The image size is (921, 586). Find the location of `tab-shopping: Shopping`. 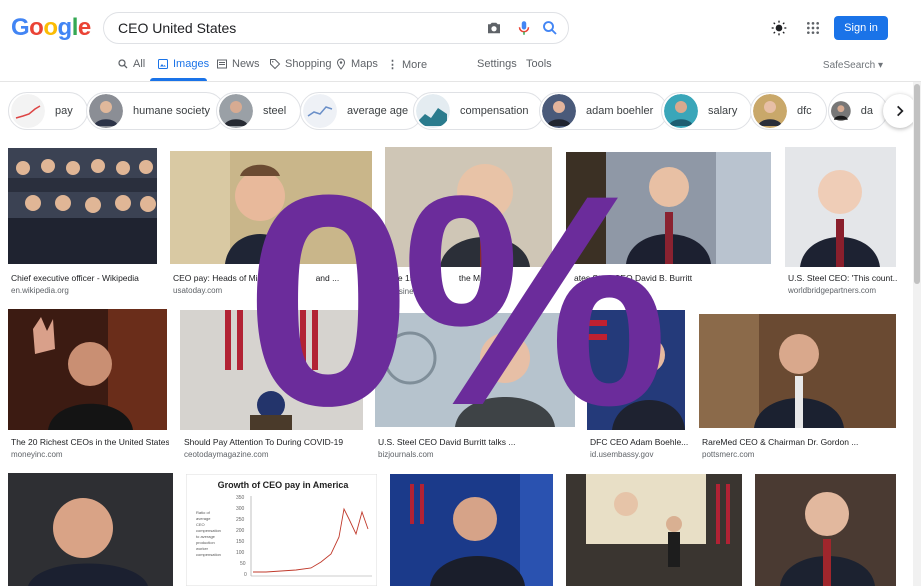

tab-shopping: Shopping is located at coordinates (300, 64).